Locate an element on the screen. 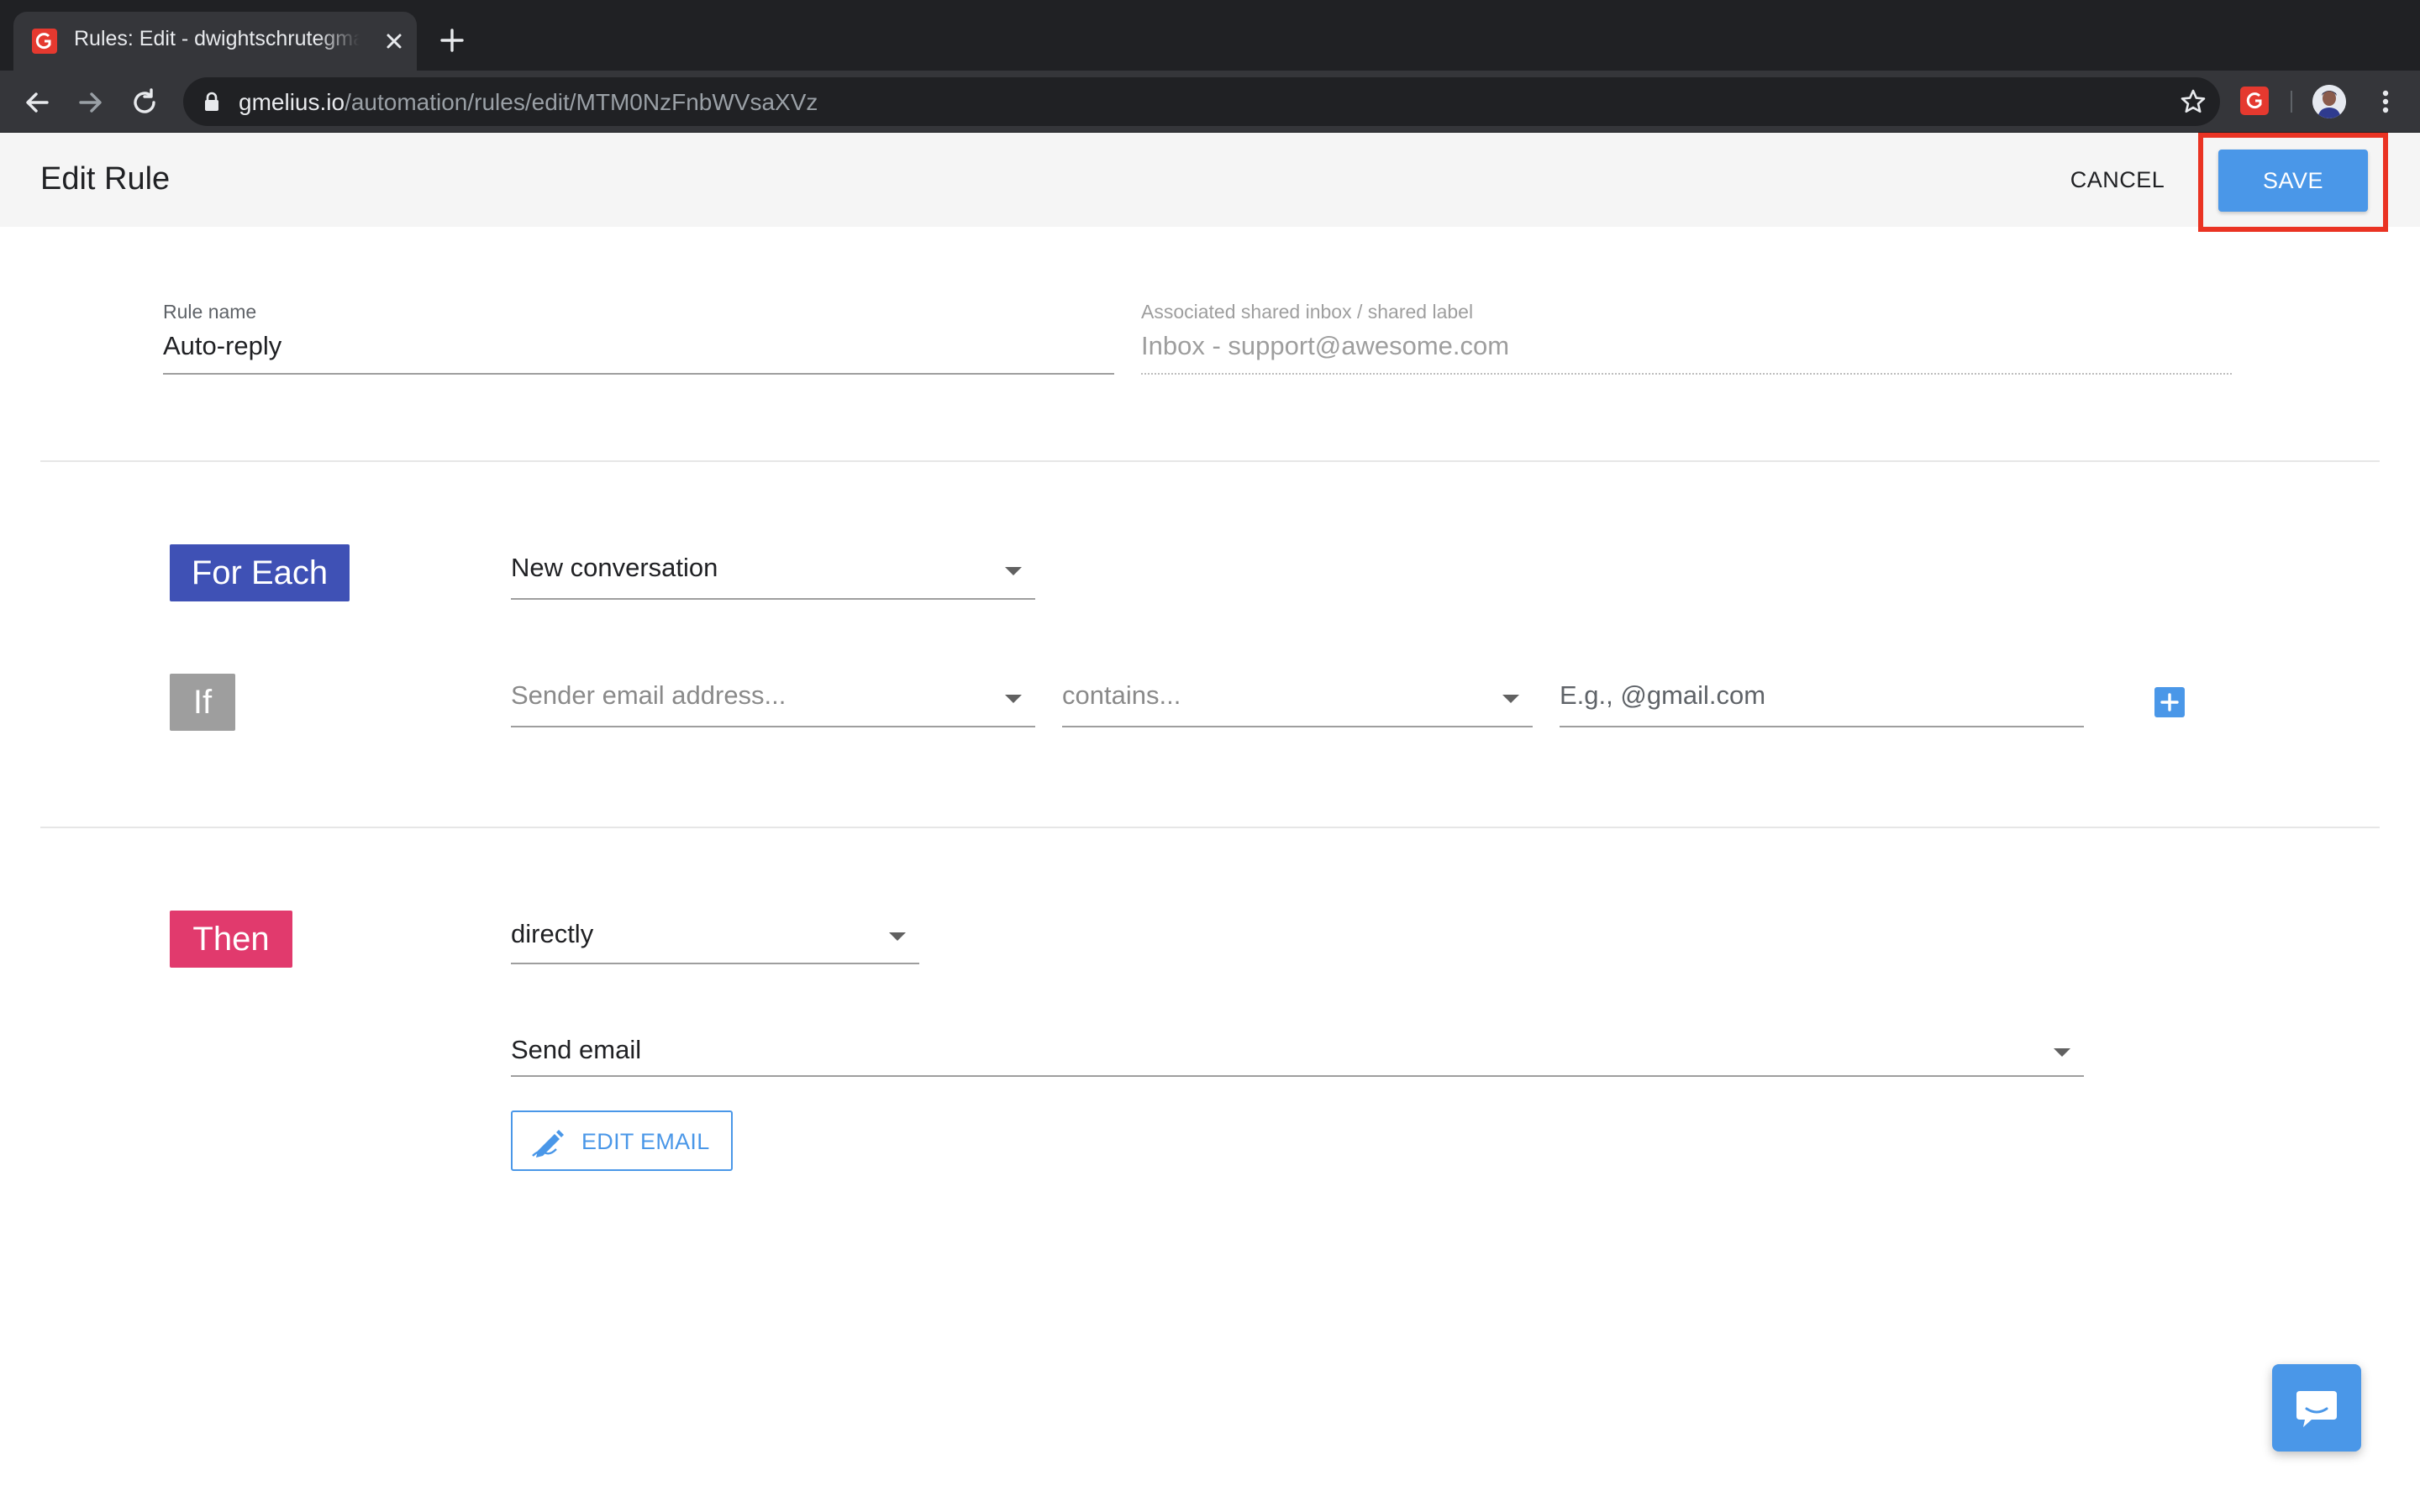 The height and width of the screenshot is (1512, 2420). rule-name-label: Rule name is located at coordinates (210, 312).